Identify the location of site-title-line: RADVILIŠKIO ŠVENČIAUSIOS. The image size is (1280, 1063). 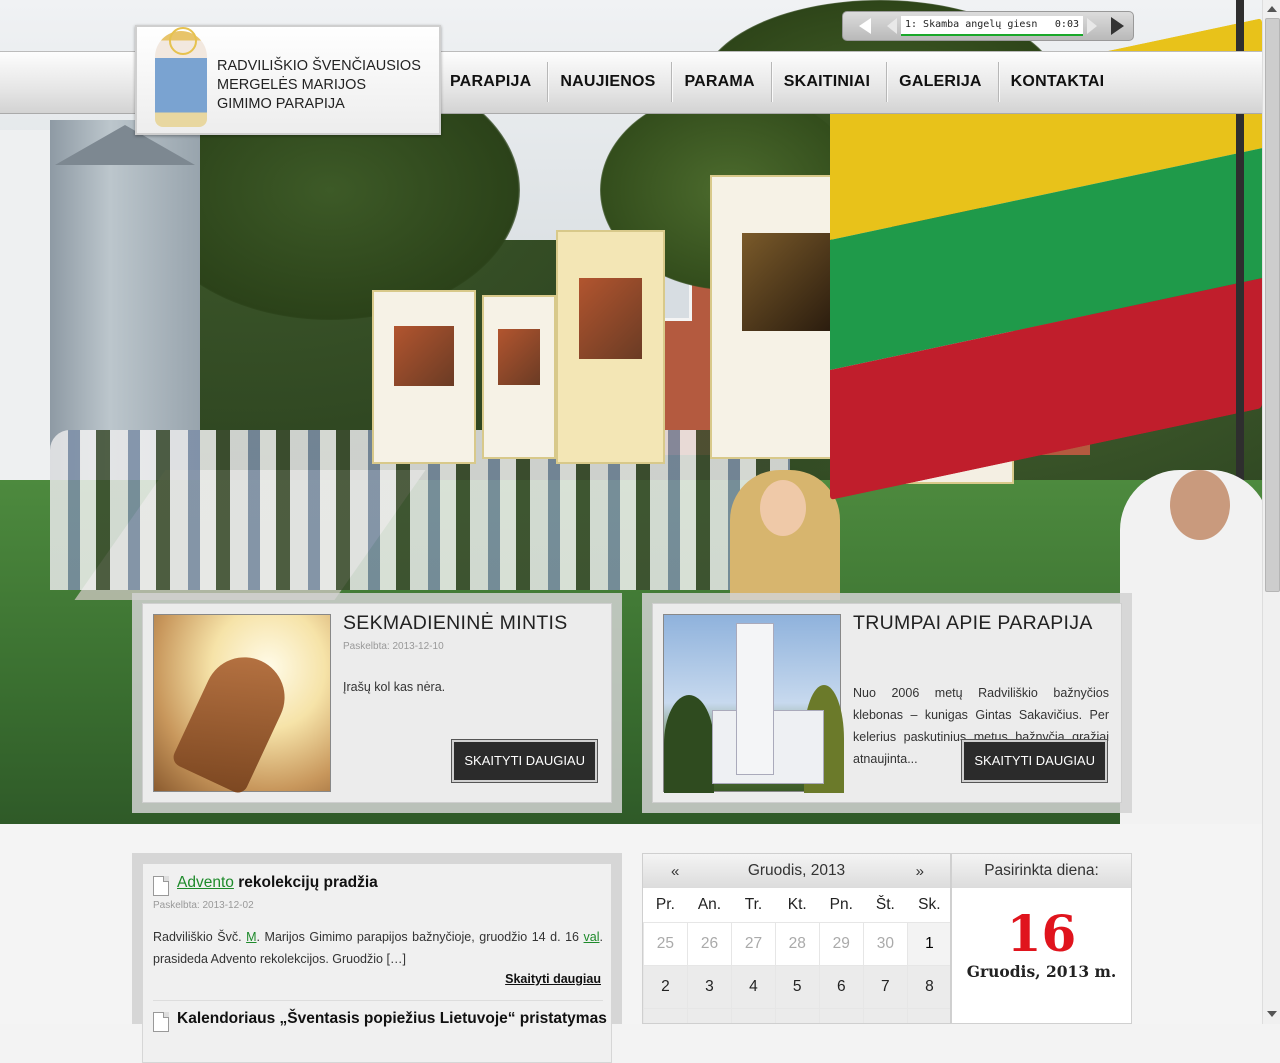
(319, 66).